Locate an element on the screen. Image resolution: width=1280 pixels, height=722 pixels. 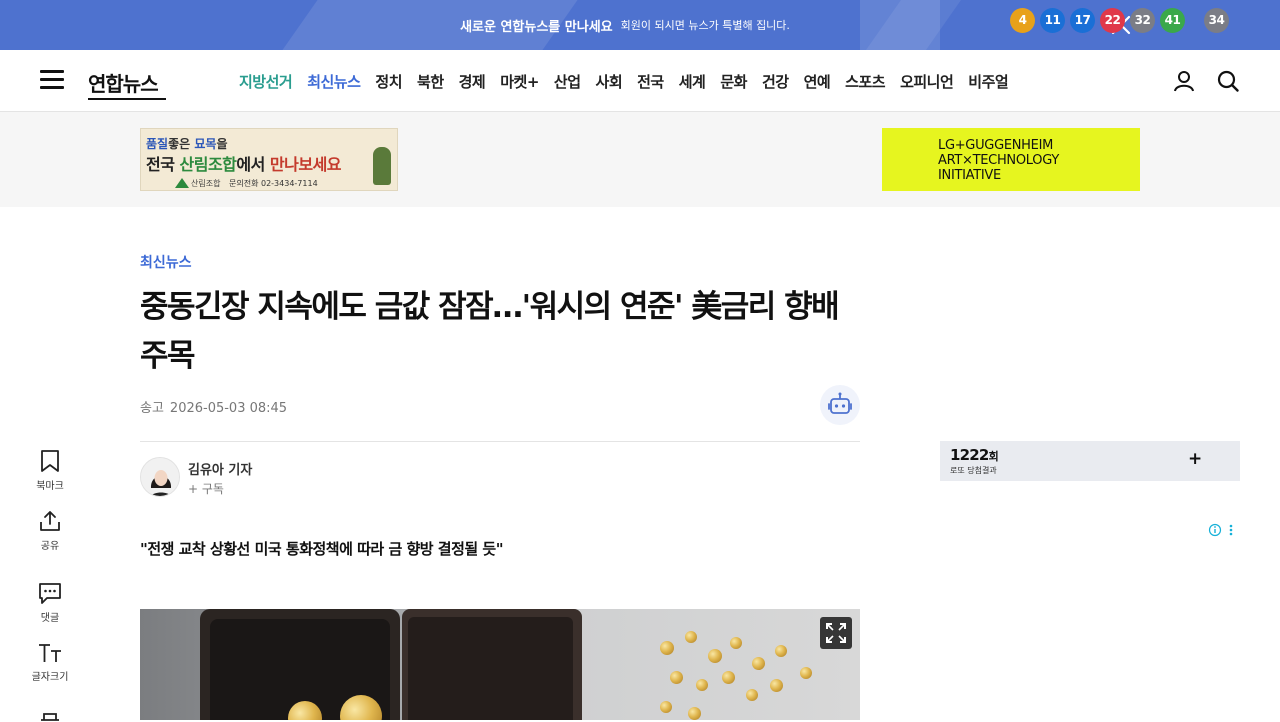
print-button is located at coordinates (50, 717).